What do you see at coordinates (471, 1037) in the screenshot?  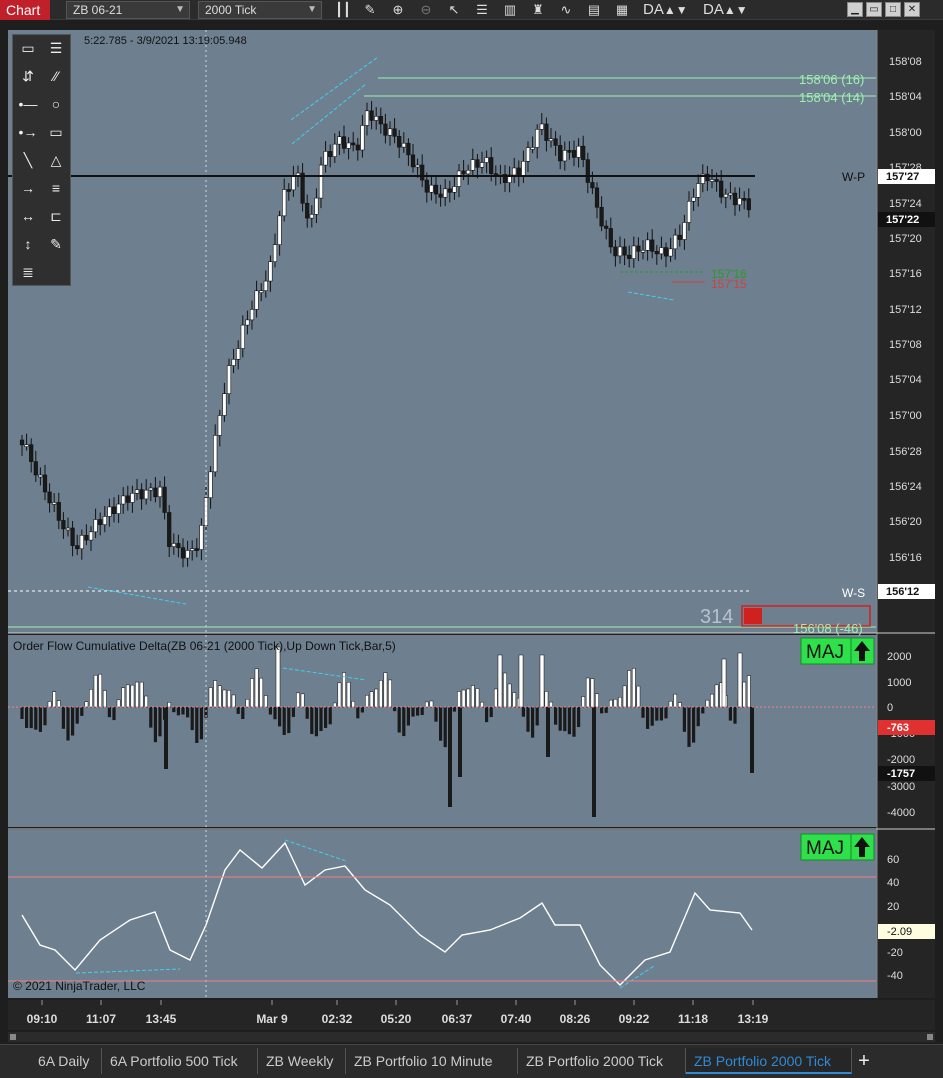 I see `horizontal-scrollbar` at bounding box center [471, 1037].